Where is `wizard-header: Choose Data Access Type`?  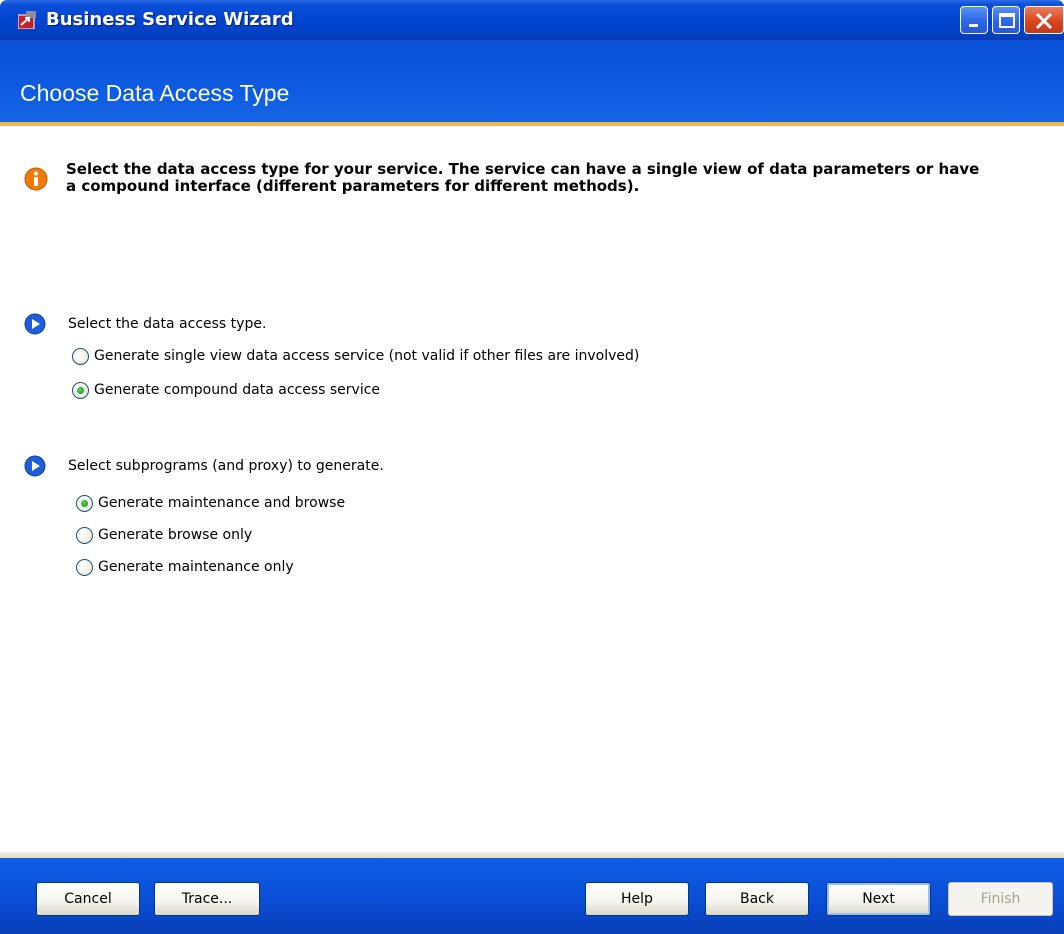 wizard-header: Choose Data Access Type is located at coordinates (532, 81).